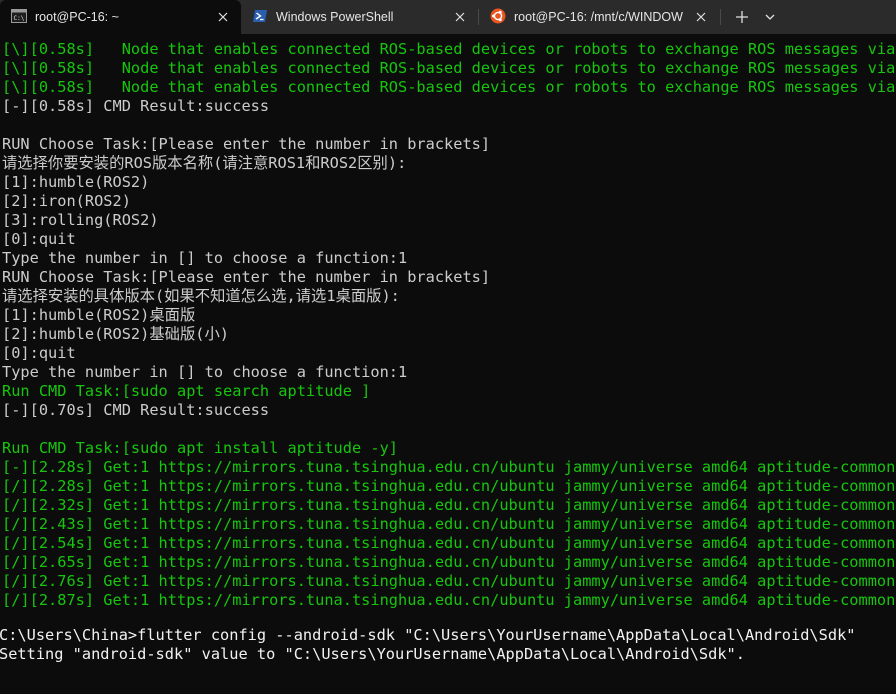 Image resolution: width=896 pixels, height=694 pixels. What do you see at coordinates (204, 163) in the screenshot?
I see `terminal-line: 请选择你要安装的ROS版本名称(请注意ROS1和ROS2区别):` at bounding box center [204, 163].